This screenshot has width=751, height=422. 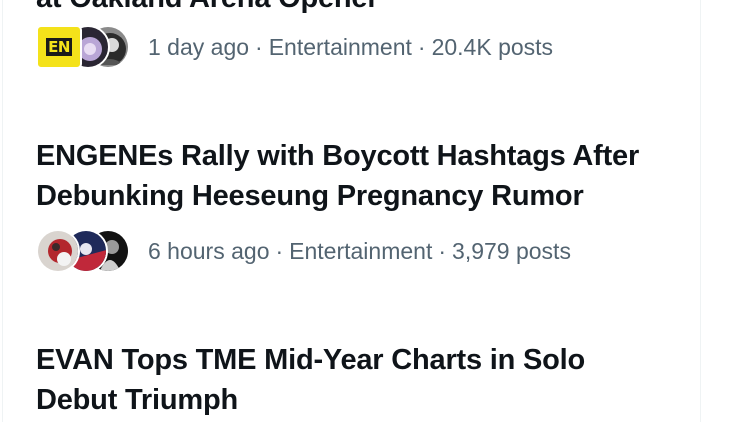 I want to click on trend-time: 6 hours ago, so click(x=209, y=250).